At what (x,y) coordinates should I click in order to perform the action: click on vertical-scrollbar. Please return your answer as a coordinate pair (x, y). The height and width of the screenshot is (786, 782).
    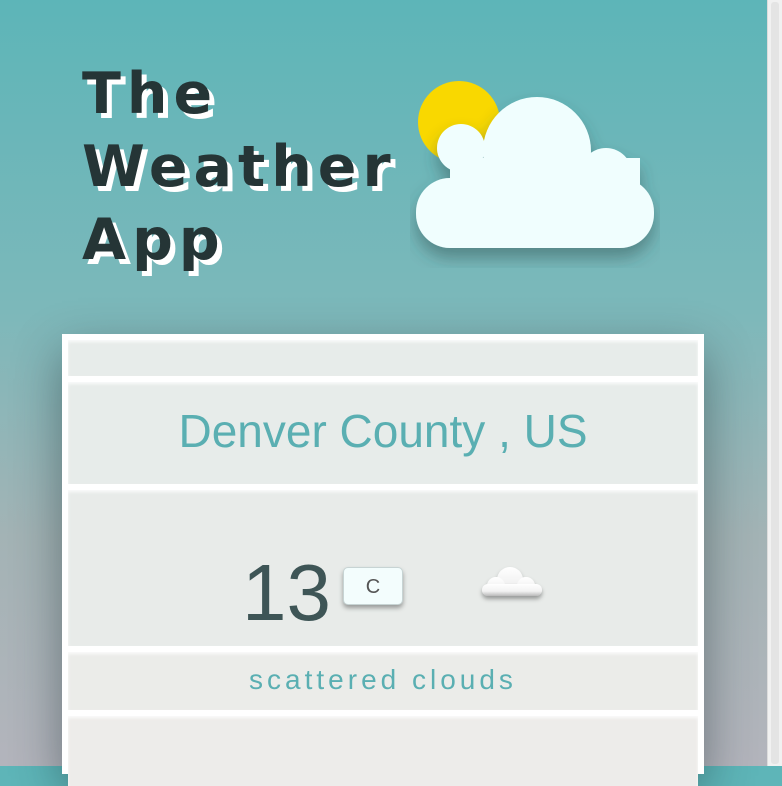
    Looking at the image, I should click on (774, 383).